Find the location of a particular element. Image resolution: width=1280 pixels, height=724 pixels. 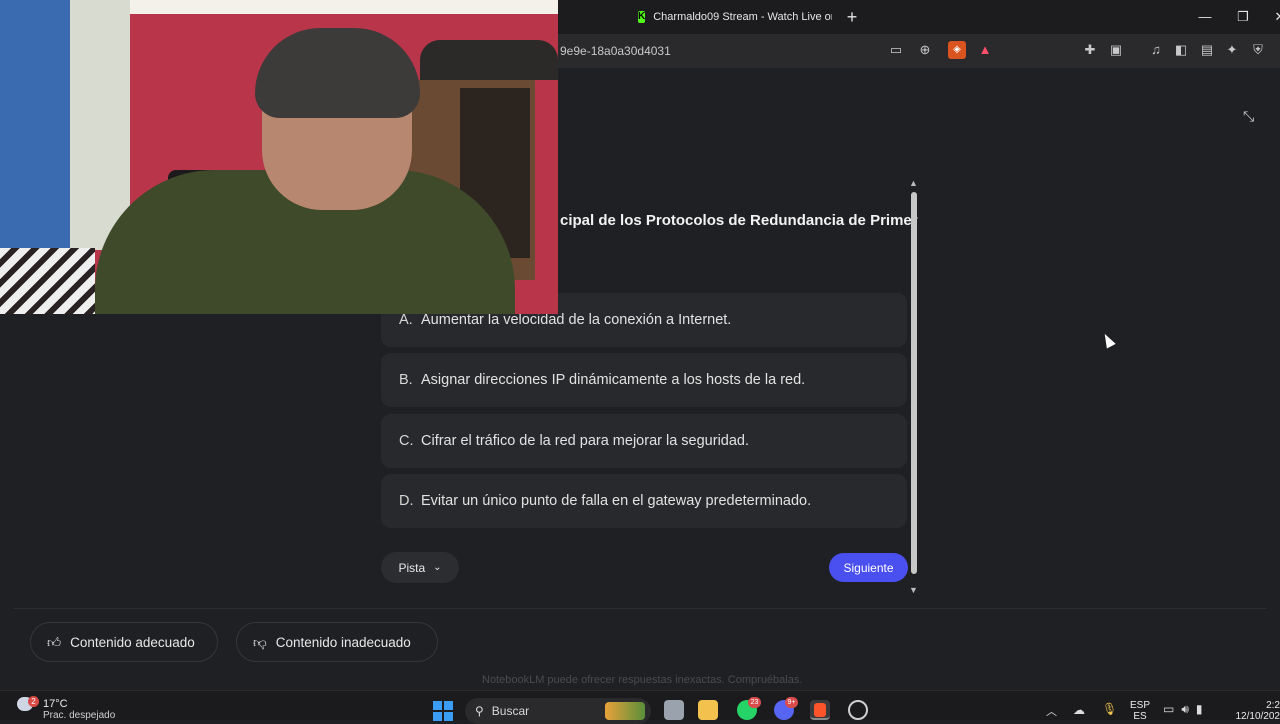

taskbar-search: ⚲ Buscar is located at coordinates (558, 711).